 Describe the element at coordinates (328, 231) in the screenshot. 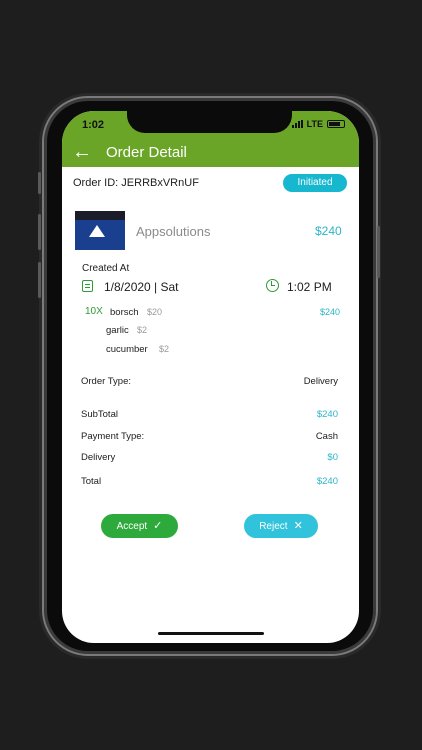

I see `merchant-price: $240` at that location.